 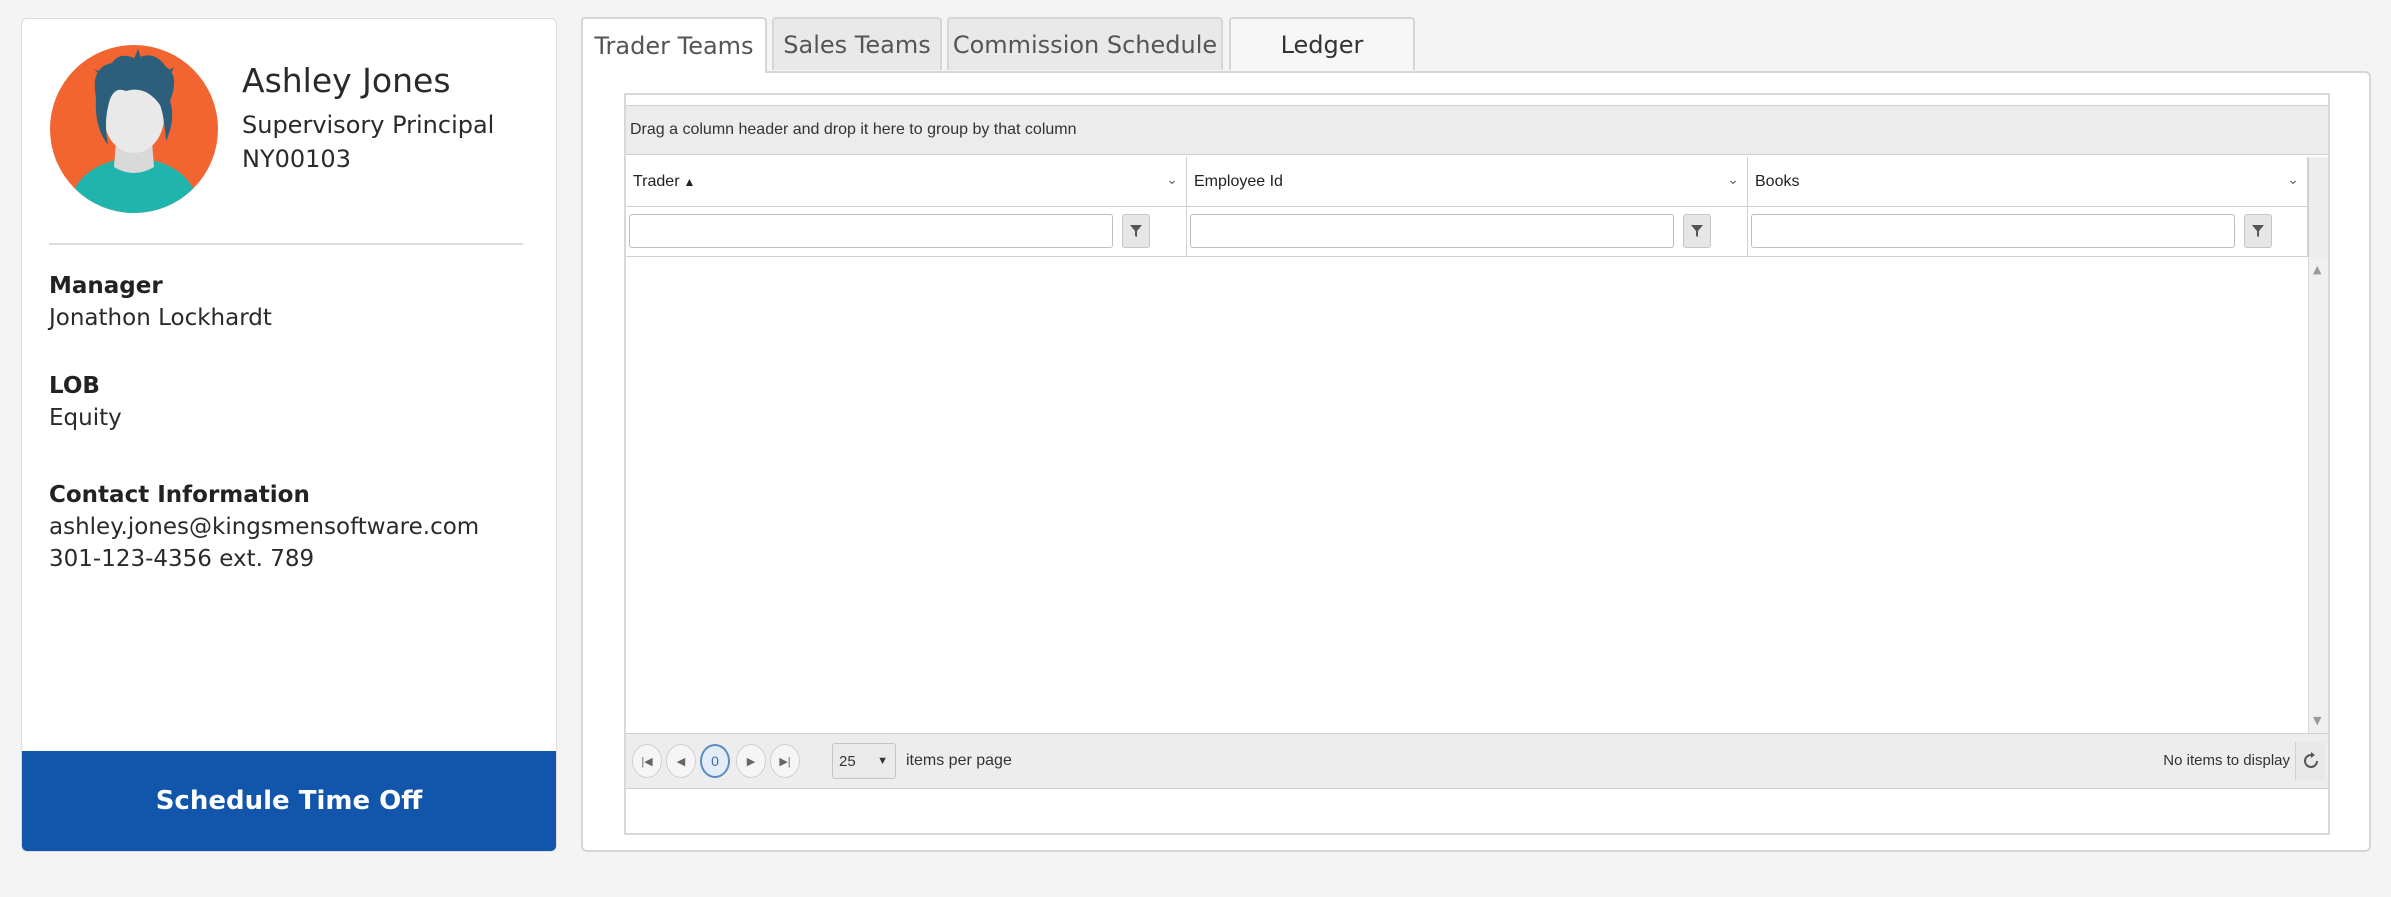 I want to click on manager-value: Jonathon Lockhardt, so click(x=160, y=318).